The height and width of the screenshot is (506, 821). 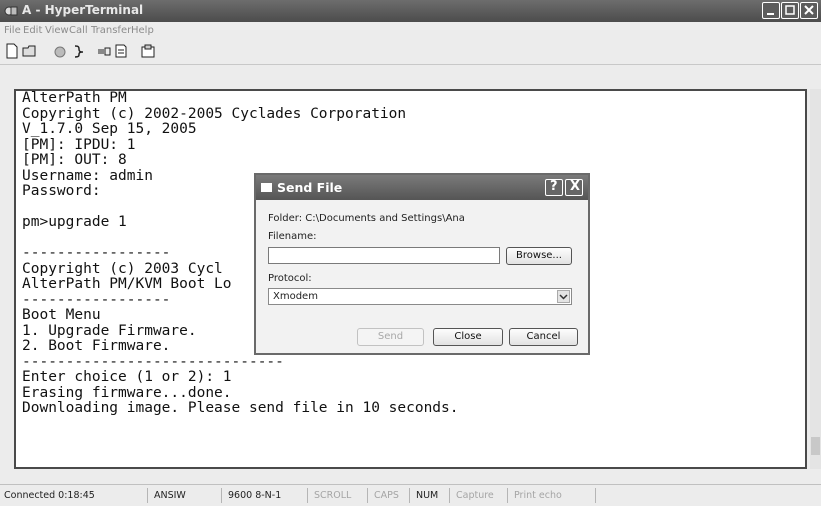 I want to click on toolbar, so click(x=410, y=52).